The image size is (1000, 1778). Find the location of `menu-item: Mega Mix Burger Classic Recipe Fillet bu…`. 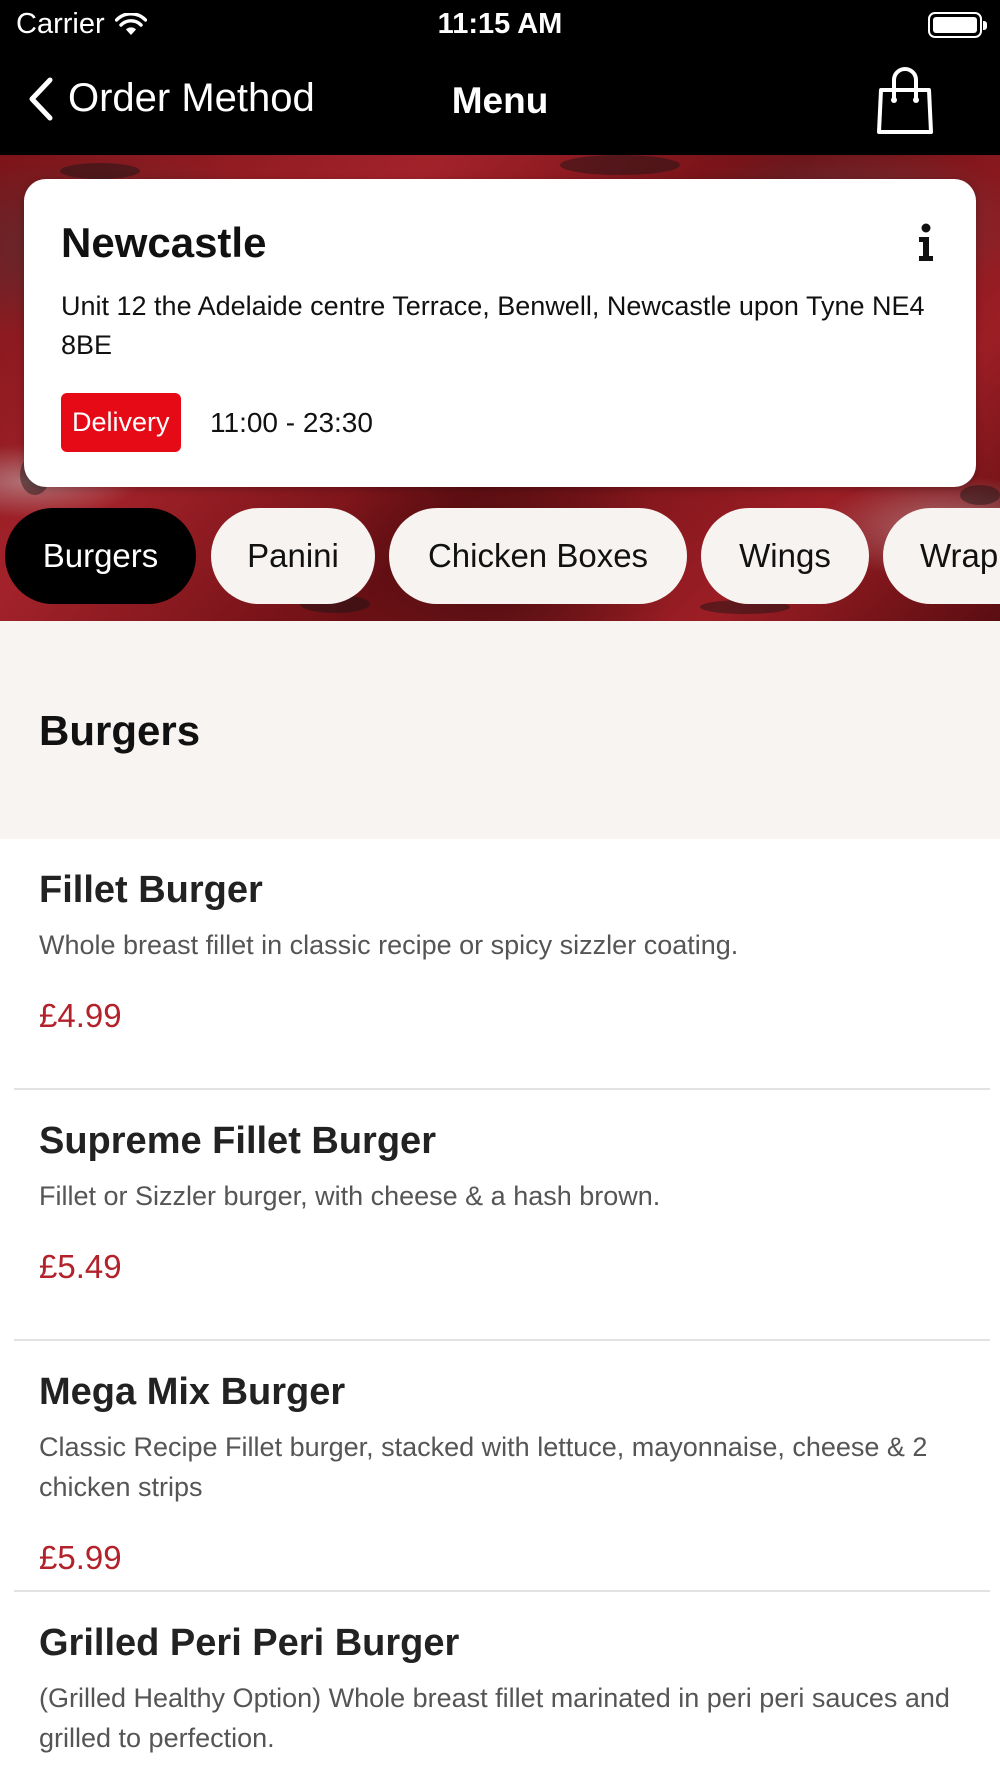

menu-item: Mega Mix Burger Classic Recipe Fillet bu… is located at coordinates (500, 1466).